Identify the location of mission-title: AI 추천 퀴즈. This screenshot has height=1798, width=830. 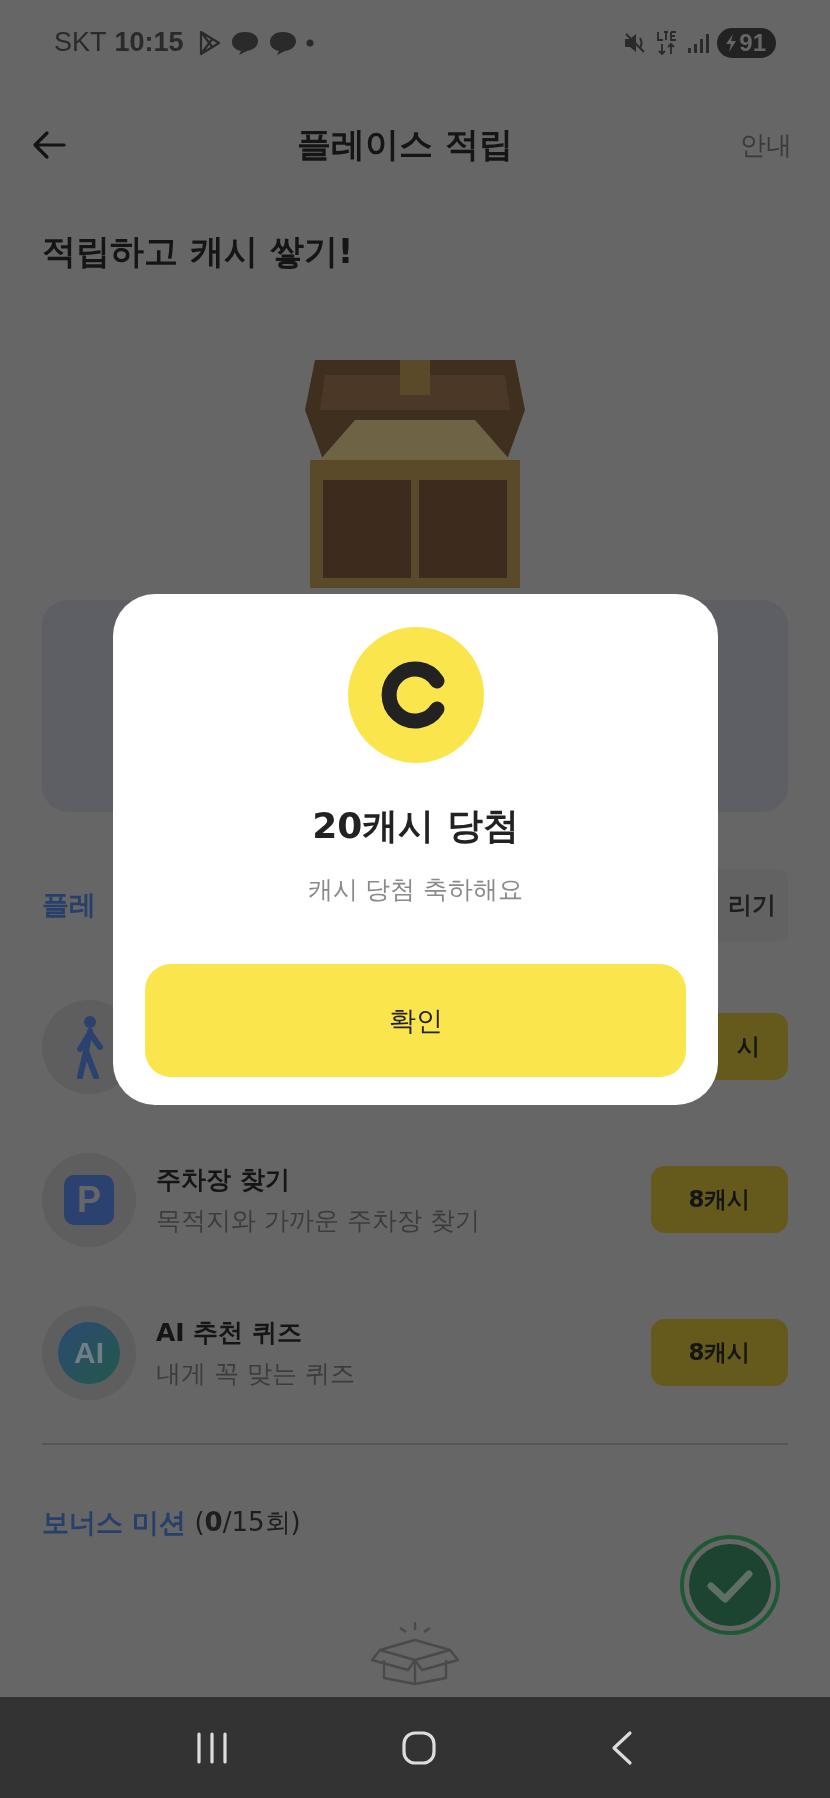
(230, 1332).